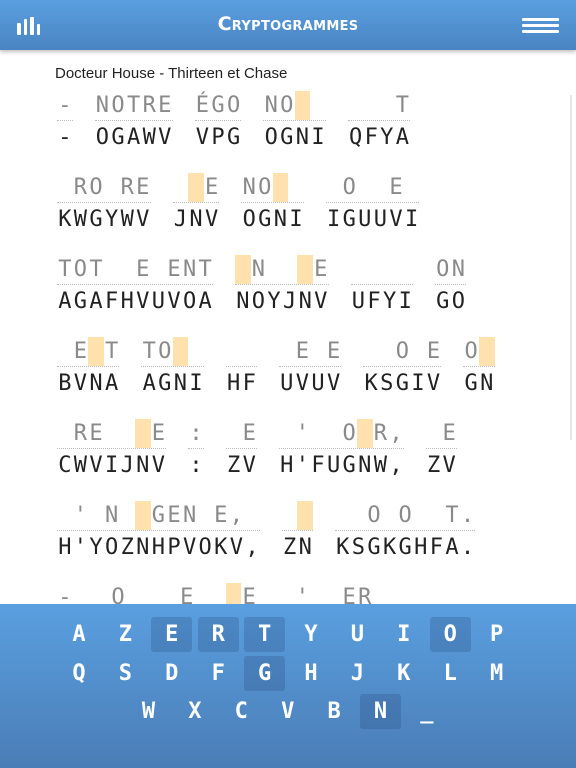 The image size is (576, 768). What do you see at coordinates (112, 434) in the screenshot?
I see `guess-row: RE E` at bounding box center [112, 434].